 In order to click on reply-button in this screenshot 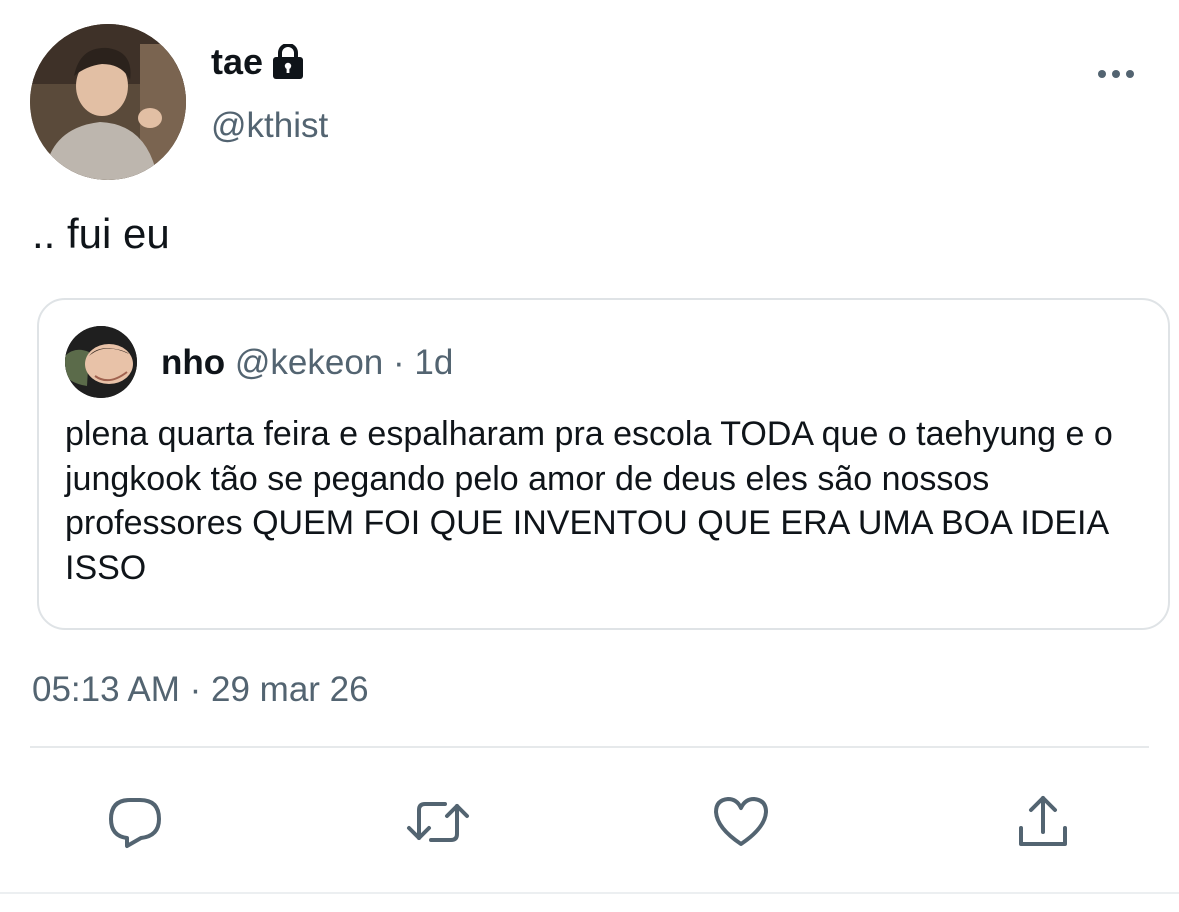, I will do `click(135, 822)`.